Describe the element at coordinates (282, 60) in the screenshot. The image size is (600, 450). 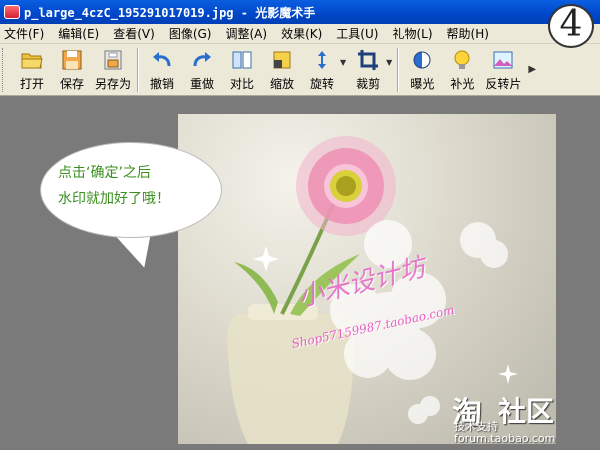
I see `resize-icon` at that location.